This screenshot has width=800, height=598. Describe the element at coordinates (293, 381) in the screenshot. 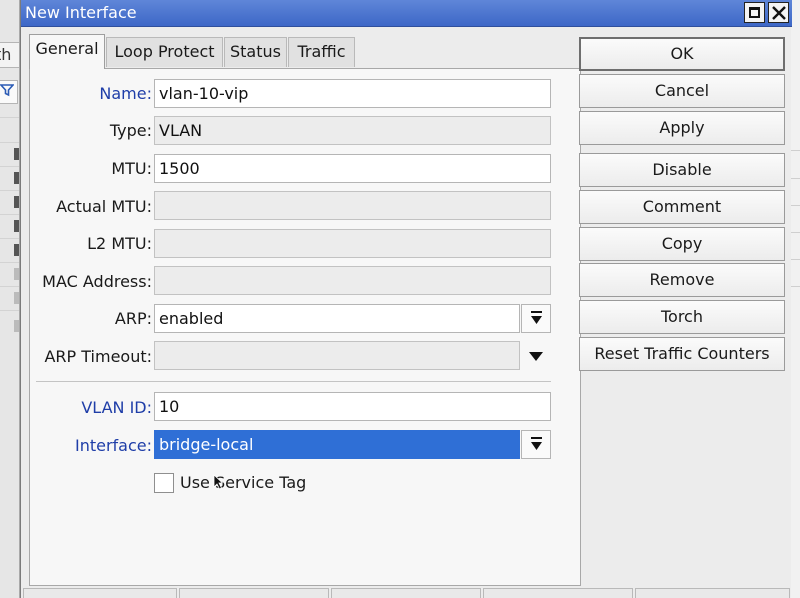

I see `section-divider` at that location.